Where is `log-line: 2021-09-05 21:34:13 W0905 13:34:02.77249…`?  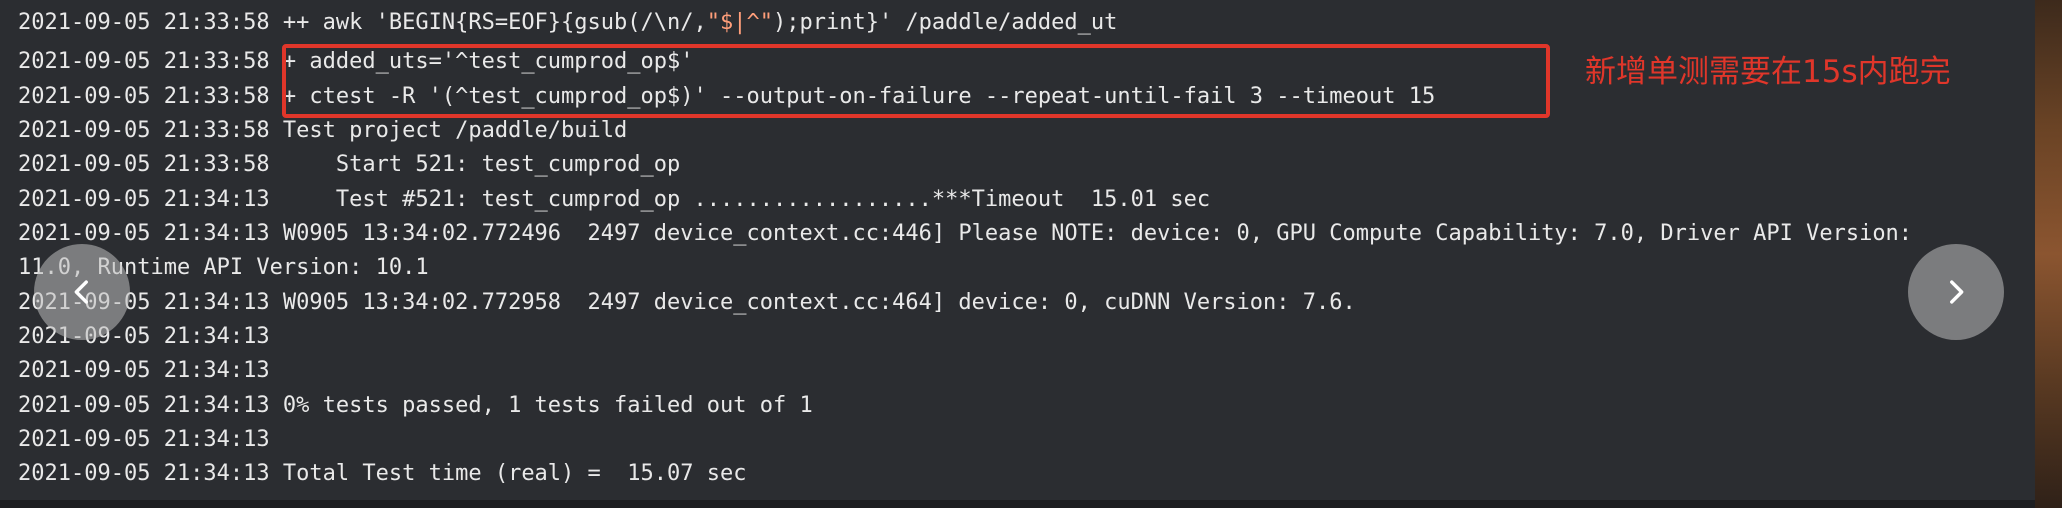 log-line: 2021-09-05 21:34:13 W0905 13:34:02.77249… is located at coordinates (965, 233).